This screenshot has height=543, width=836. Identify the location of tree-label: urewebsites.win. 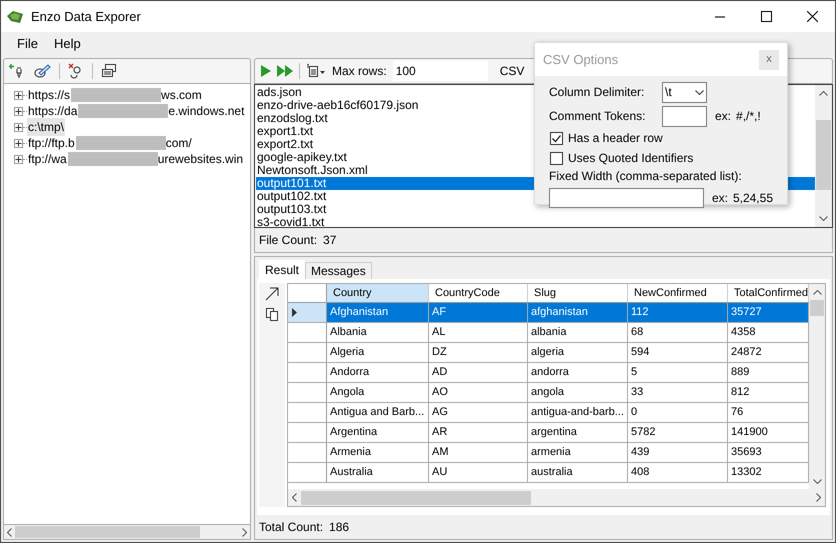
(201, 159).